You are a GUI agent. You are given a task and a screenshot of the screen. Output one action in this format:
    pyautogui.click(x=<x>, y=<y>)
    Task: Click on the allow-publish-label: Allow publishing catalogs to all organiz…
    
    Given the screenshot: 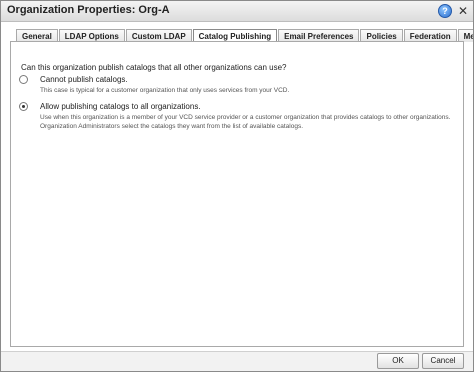 What is the action you would take?
    pyautogui.click(x=120, y=106)
    